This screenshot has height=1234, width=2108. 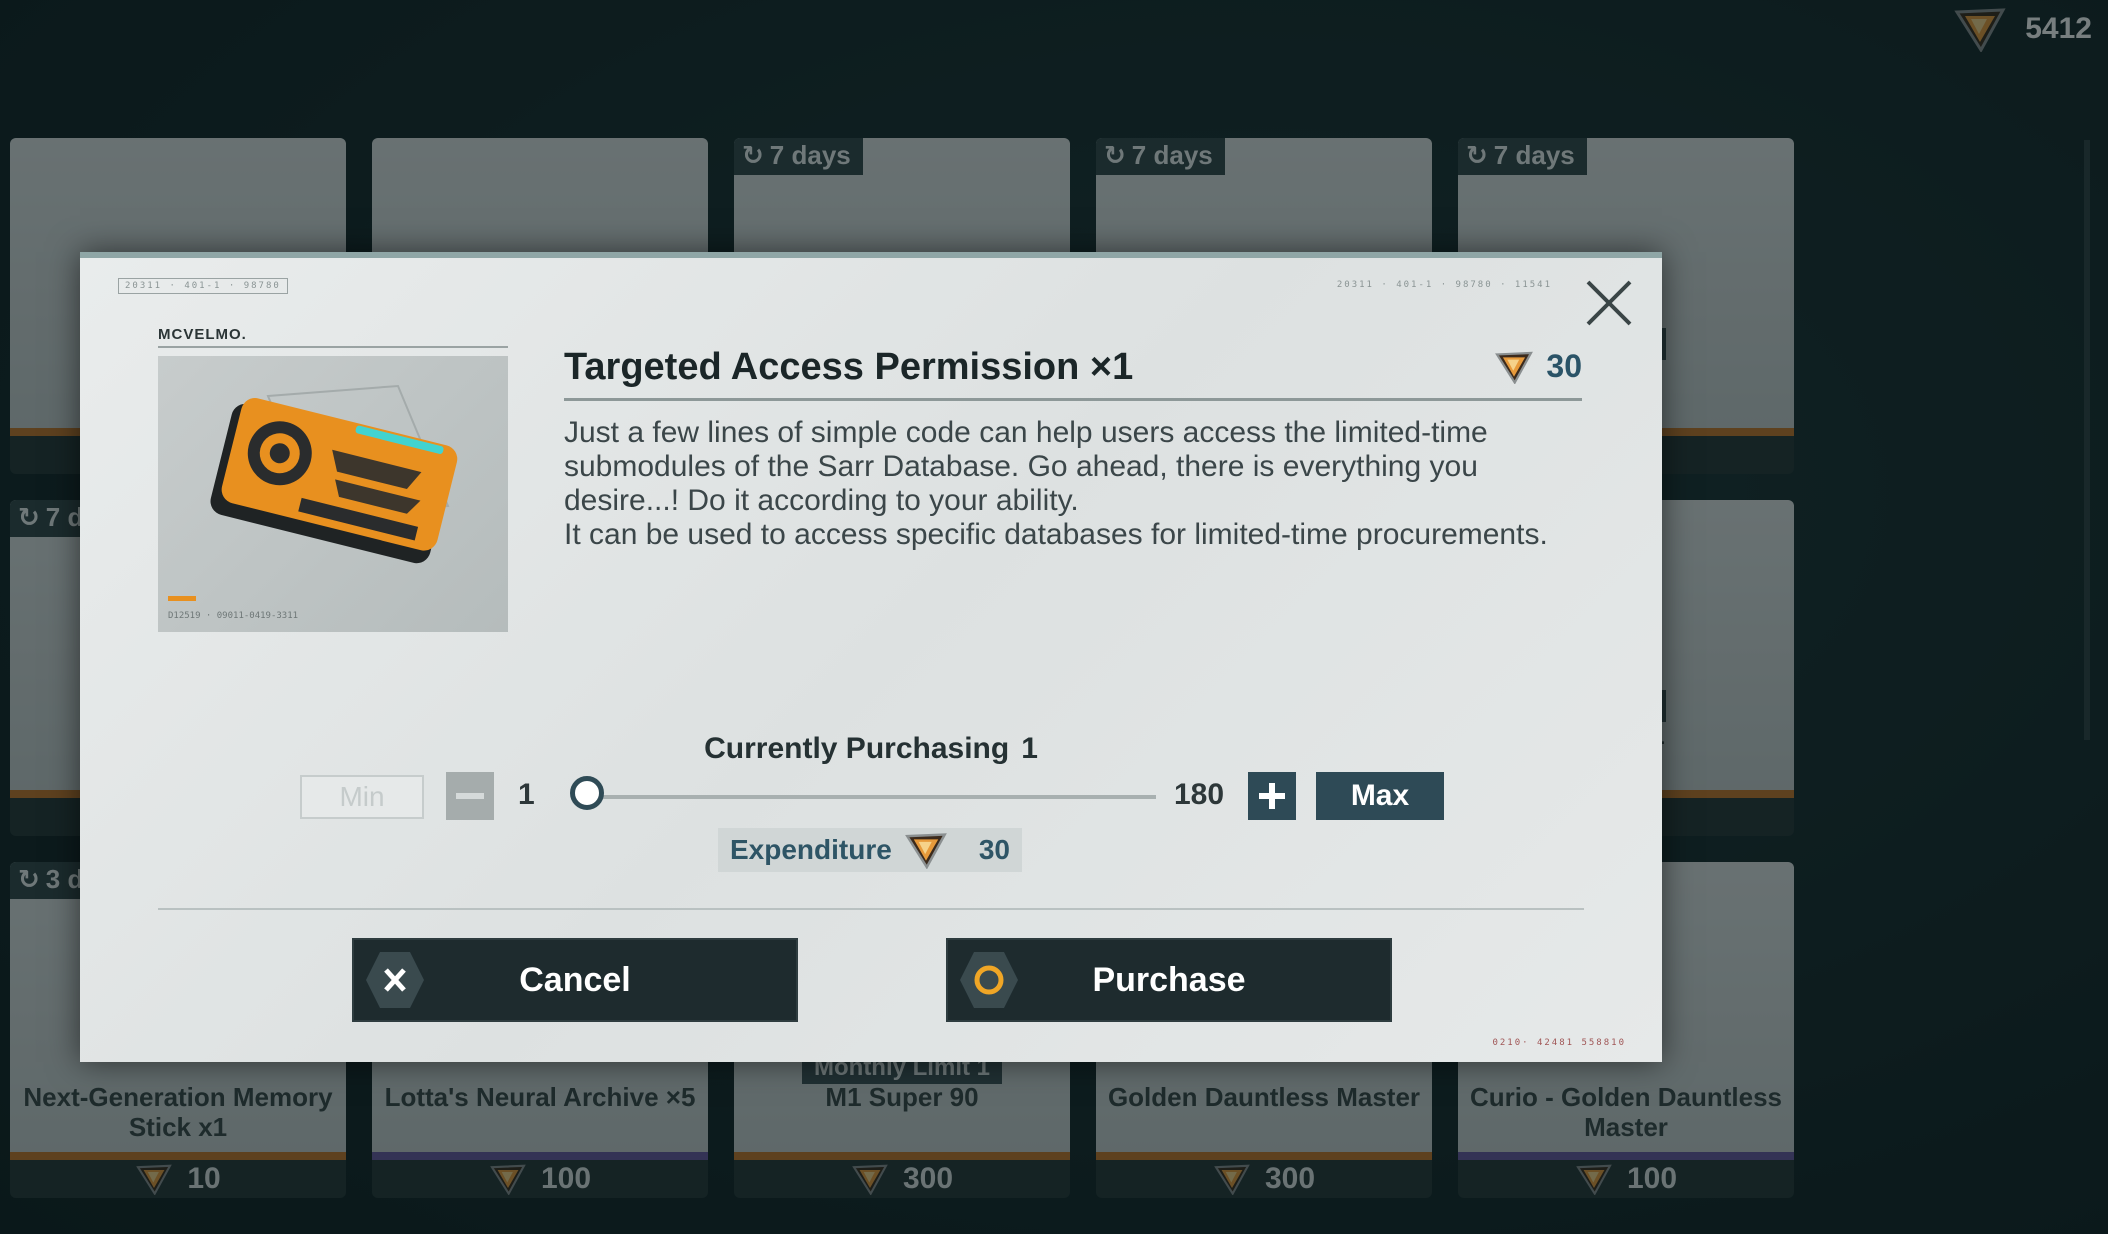 I want to click on cancel-label: Cancel, so click(x=575, y=979).